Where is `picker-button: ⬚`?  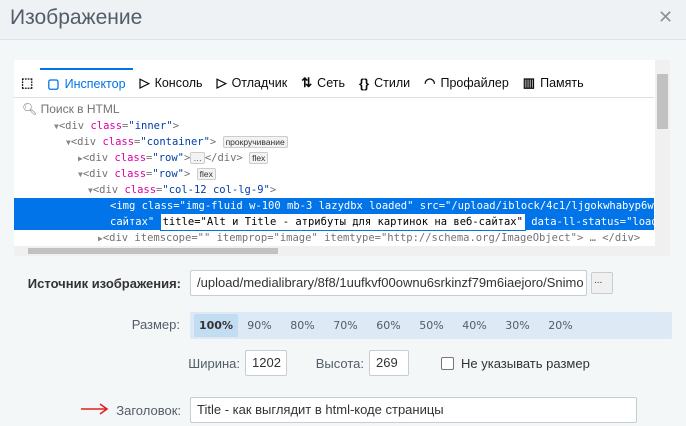 picker-button: ⬚ is located at coordinates (27, 83).